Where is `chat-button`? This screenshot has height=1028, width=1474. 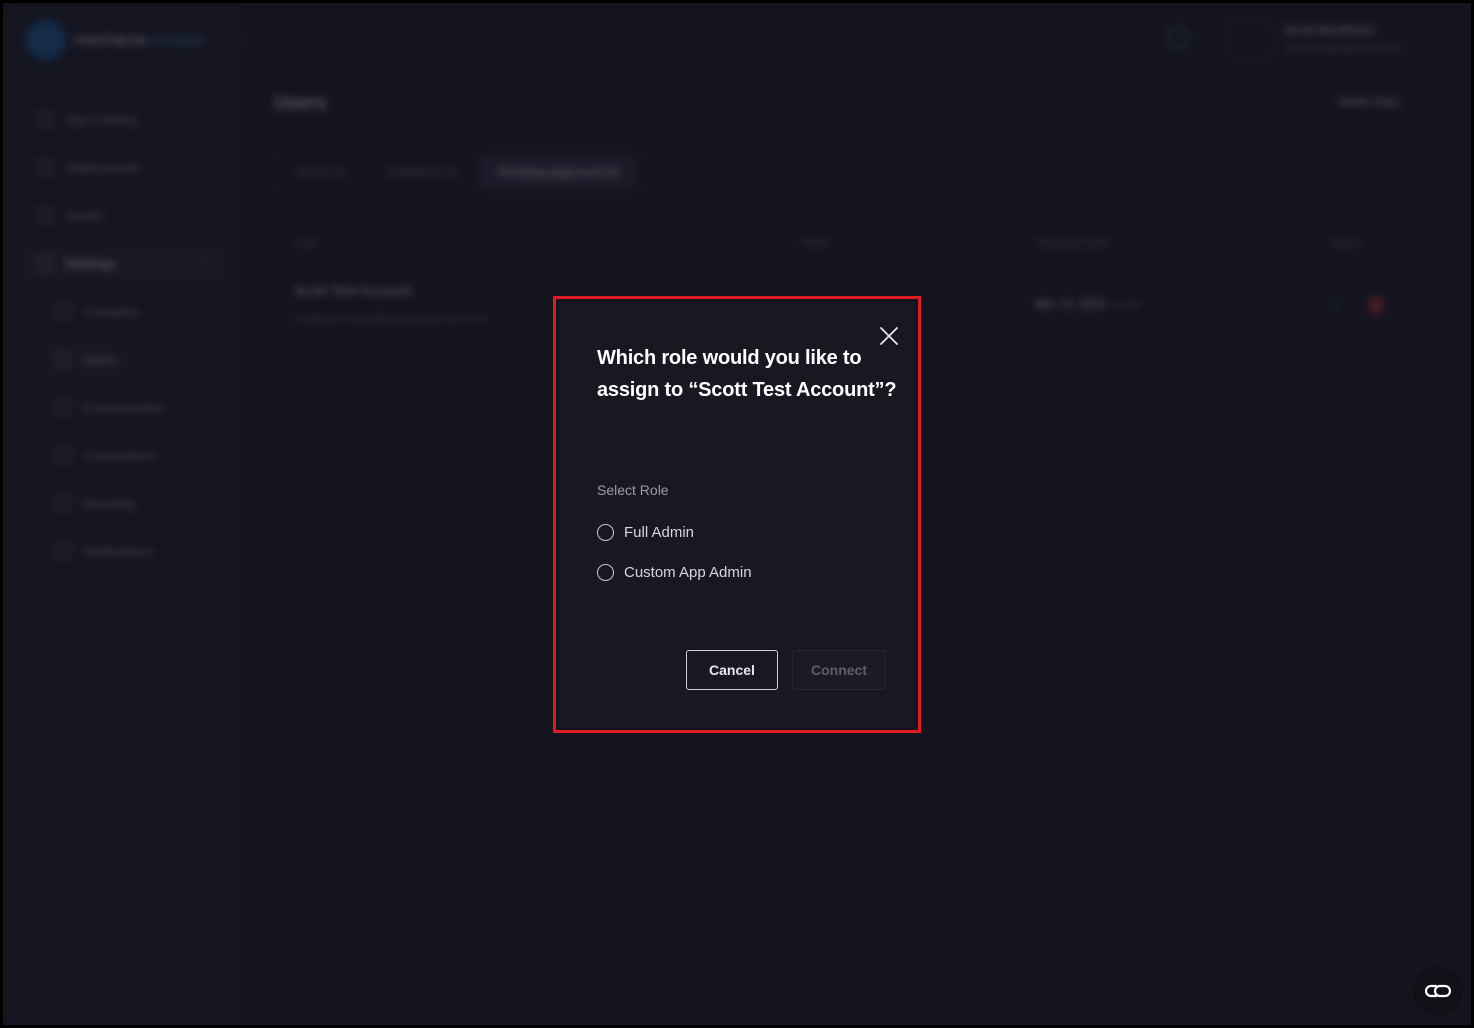 chat-button is located at coordinates (1438, 991).